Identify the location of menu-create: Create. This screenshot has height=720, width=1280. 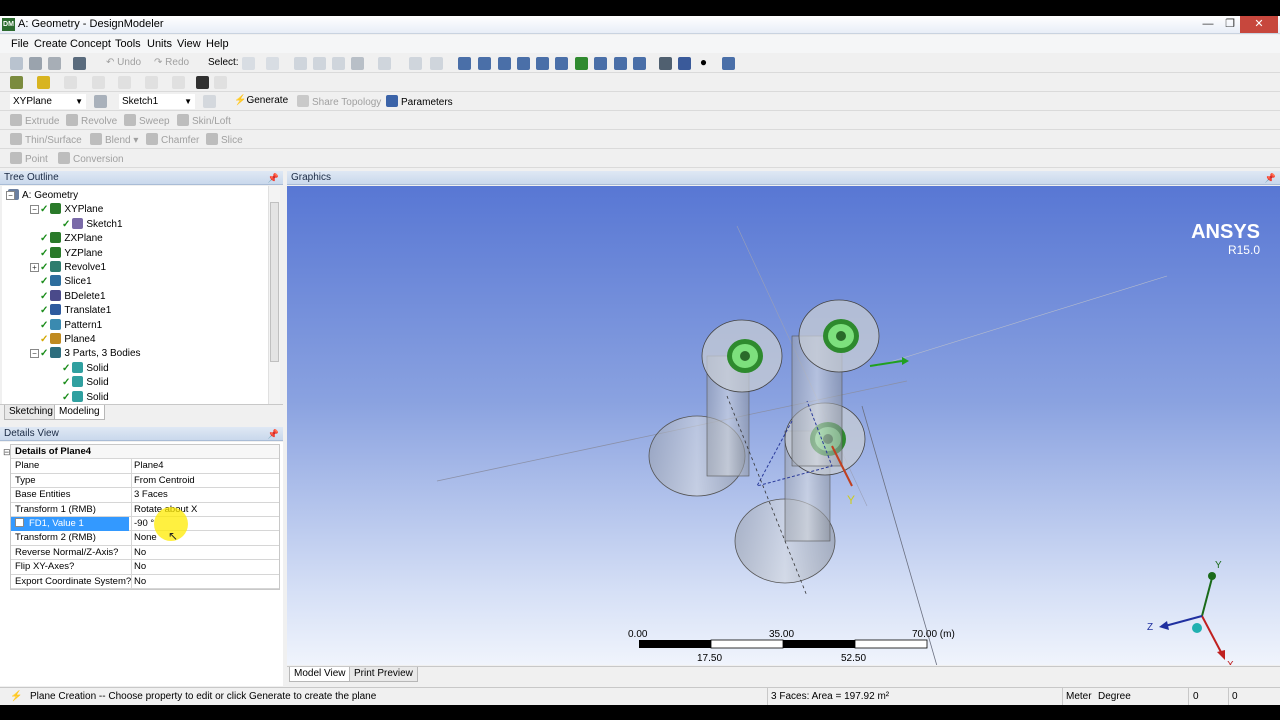
(50, 44).